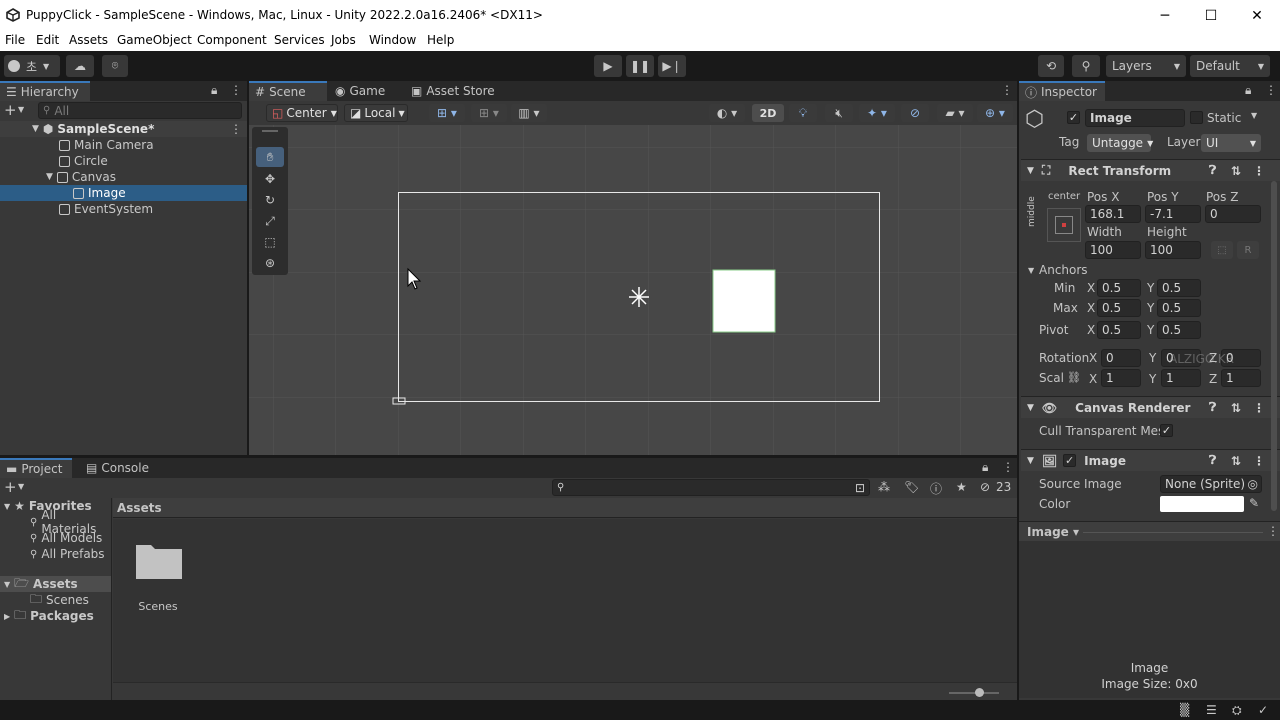 The width and height of the screenshot is (1280, 720). Describe the element at coordinates (974, 693) in the screenshot. I see `zoom-slider-track` at that location.